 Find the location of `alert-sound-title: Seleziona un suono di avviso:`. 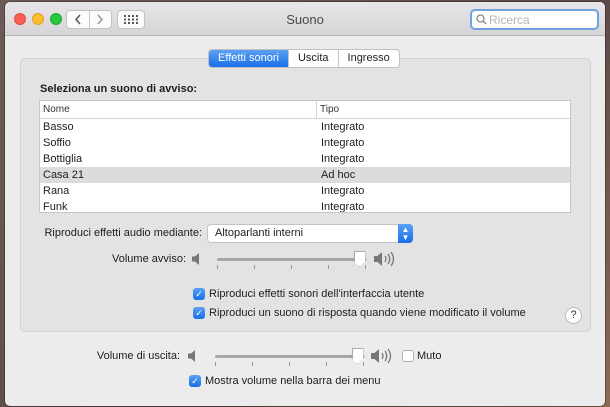

alert-sound-title: Seleziona un suono di avviso: is located at coordinates (119, 89).